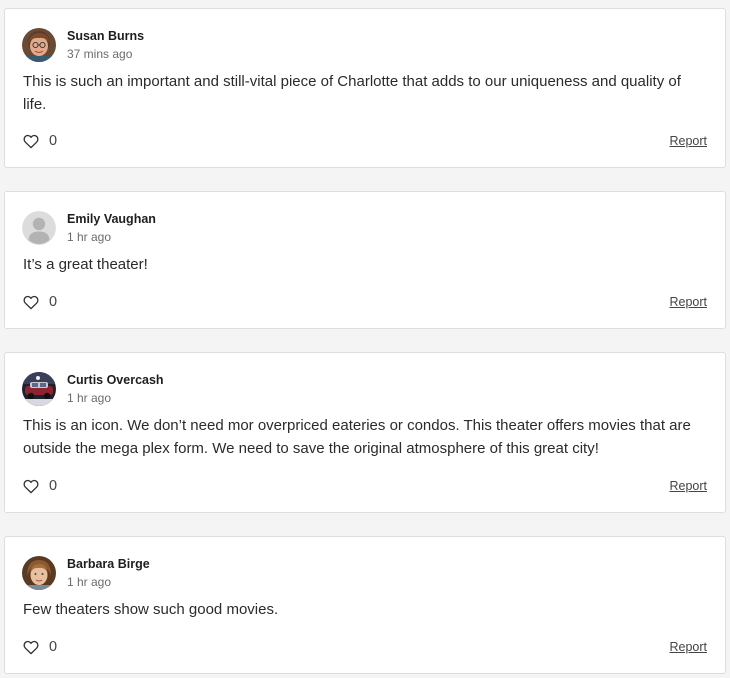  I want to click on author-name: Barbara Birge, so click(108, 564).